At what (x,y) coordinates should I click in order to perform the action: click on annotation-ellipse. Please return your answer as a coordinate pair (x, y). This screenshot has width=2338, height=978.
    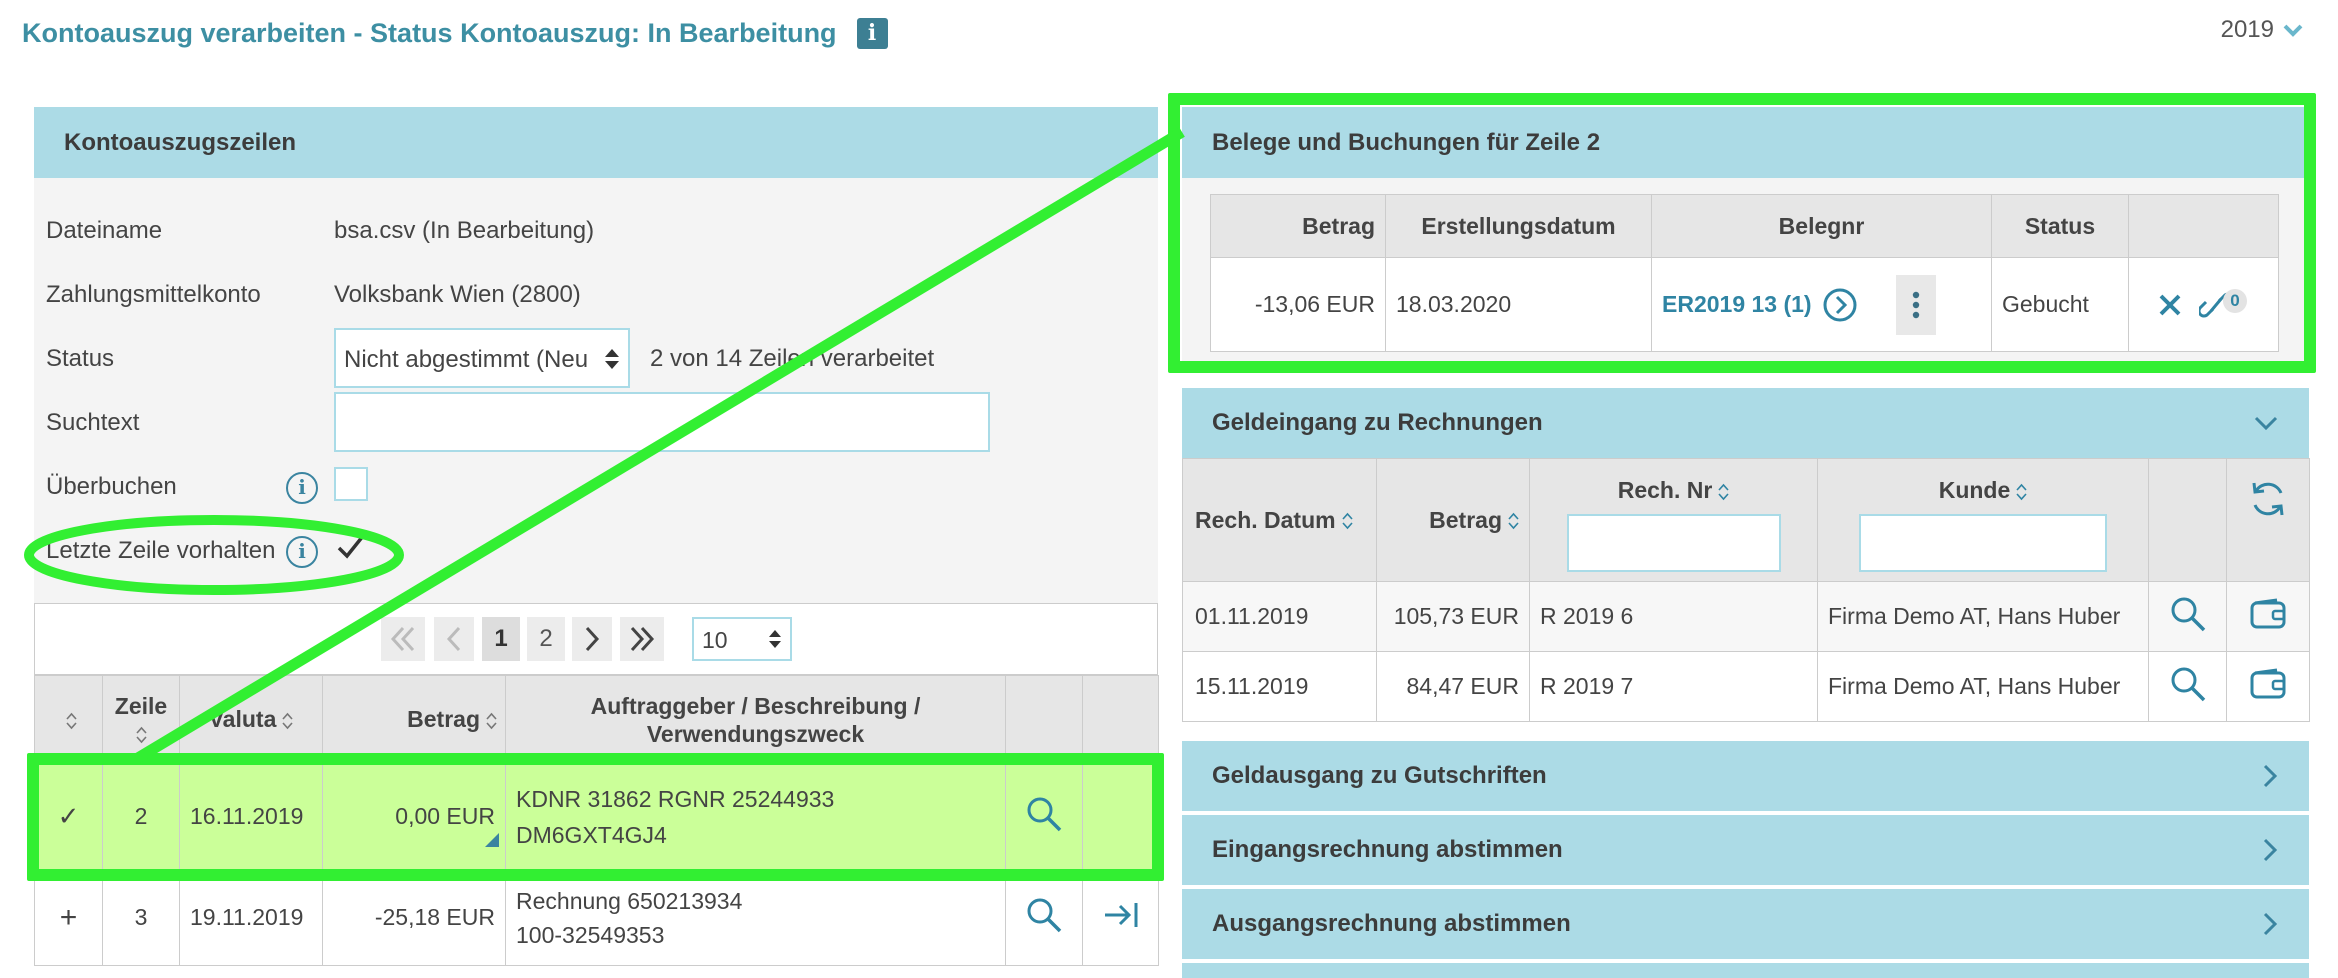
    Looking at the image, I should click on (214, 555).